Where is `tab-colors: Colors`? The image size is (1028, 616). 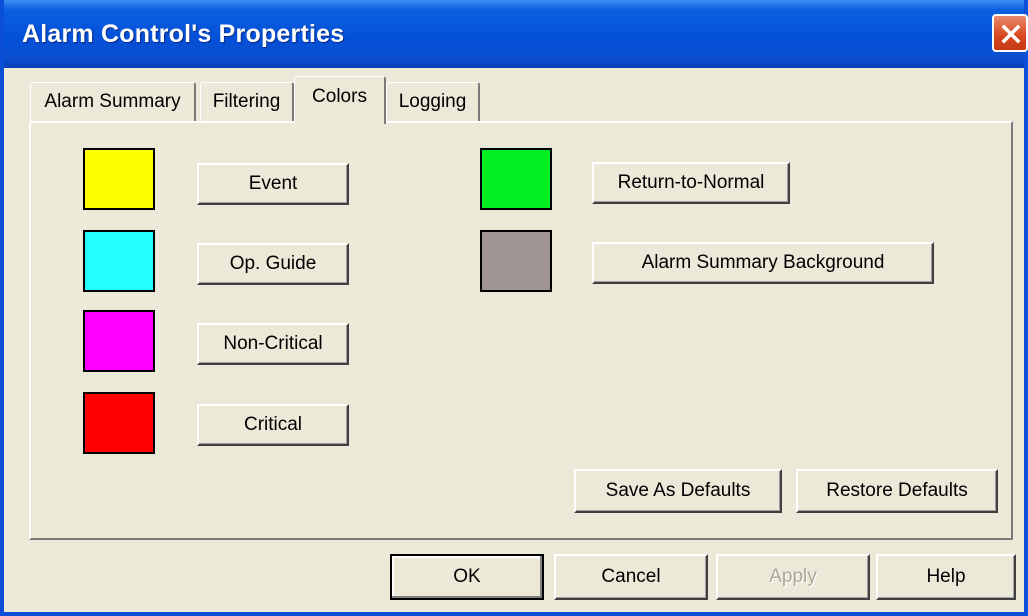
tab-colors: Colors is located at coordinates (340, 100).